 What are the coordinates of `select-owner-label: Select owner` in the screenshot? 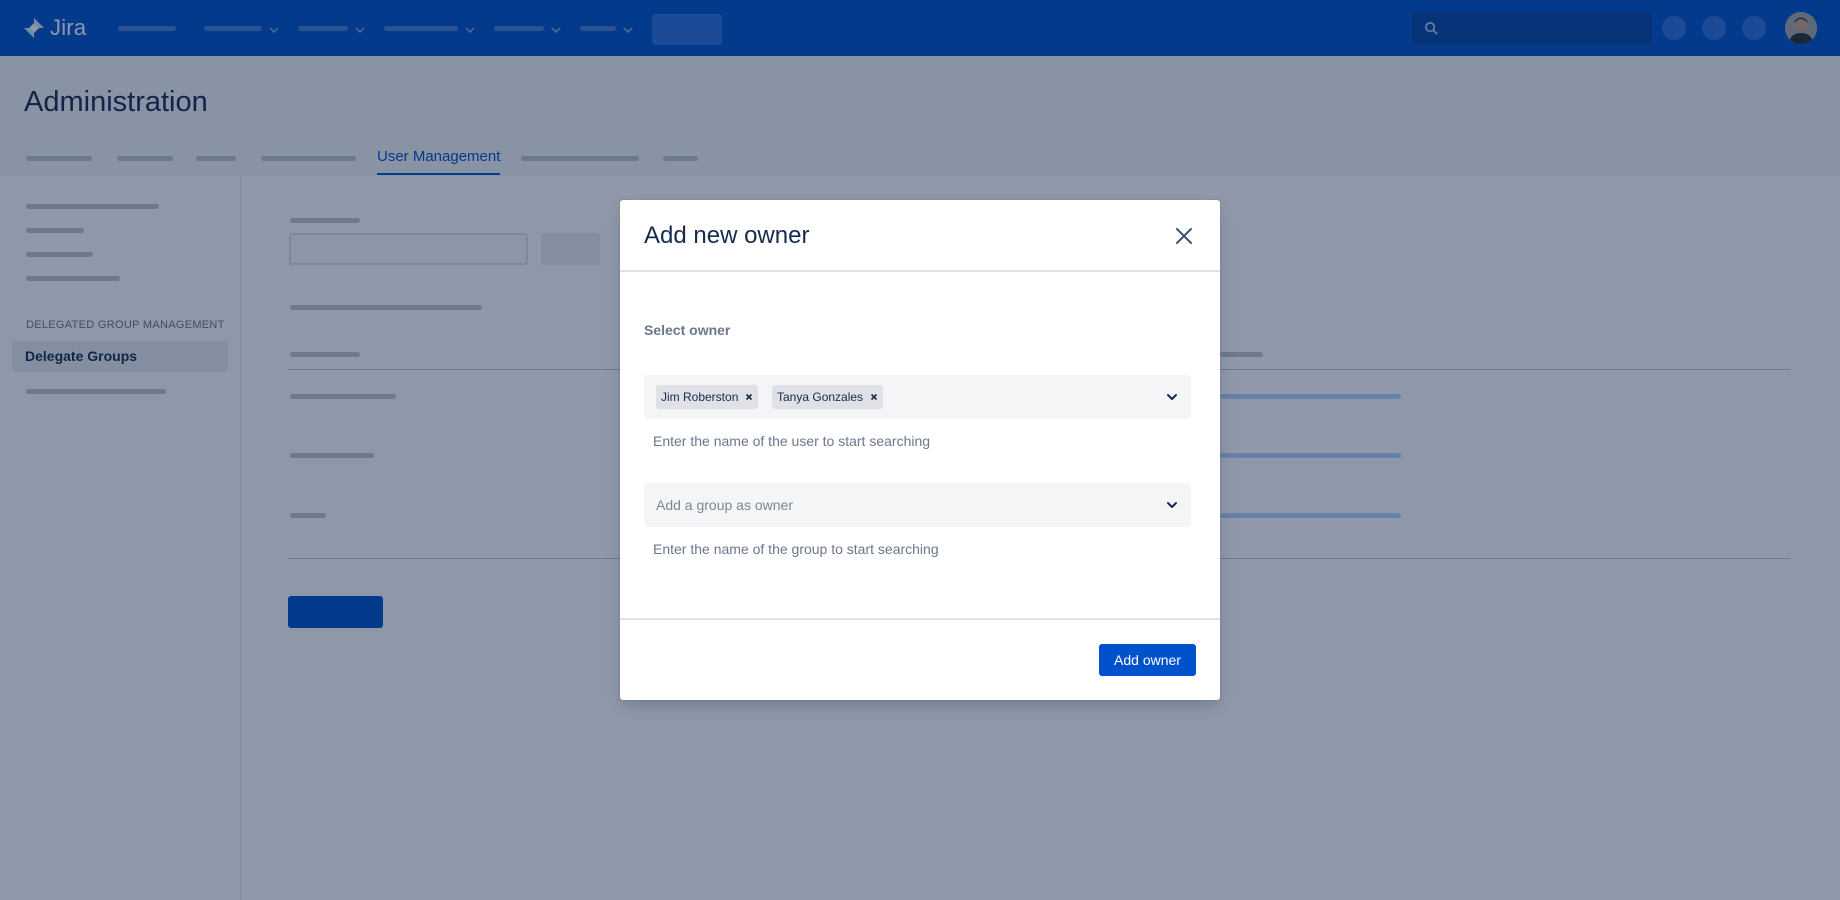 It's located at (687, 330).